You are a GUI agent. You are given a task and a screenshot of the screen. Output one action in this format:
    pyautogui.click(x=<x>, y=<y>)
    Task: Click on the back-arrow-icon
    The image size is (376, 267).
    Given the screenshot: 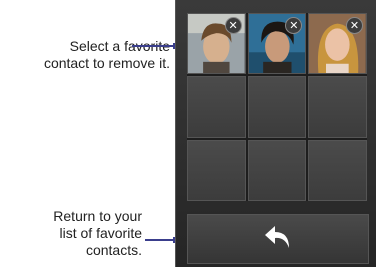 What is the action you would take?
    pyautogui.click(x=278, y=239)
    